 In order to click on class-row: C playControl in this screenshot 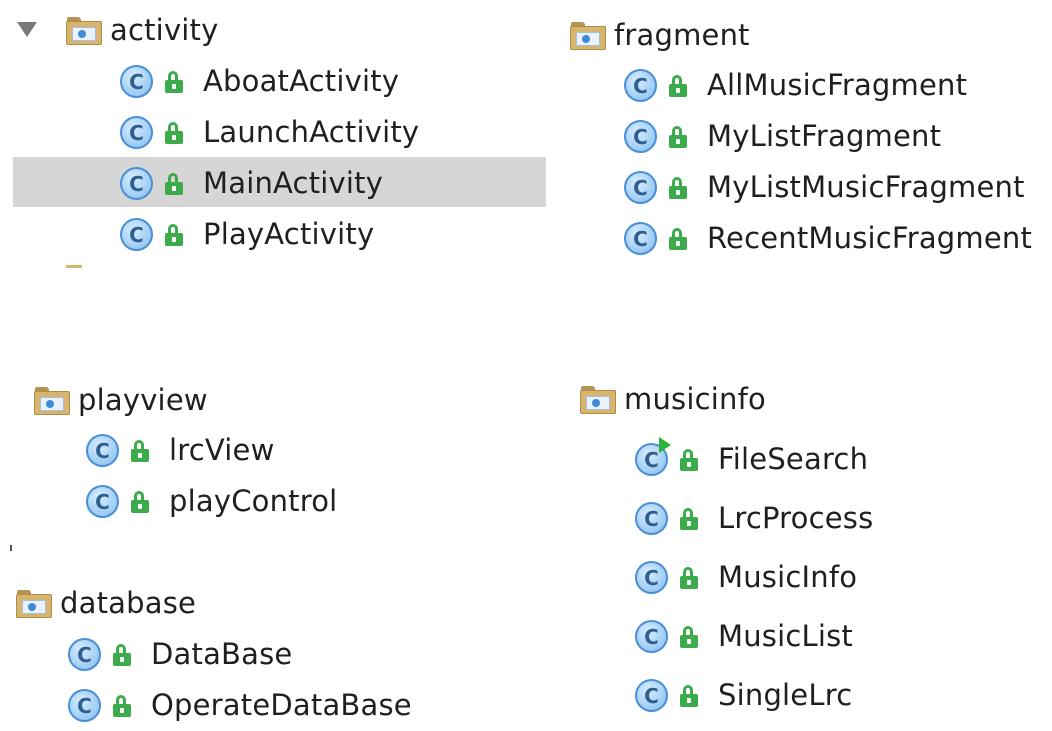, I will do `click(211, 501)`.